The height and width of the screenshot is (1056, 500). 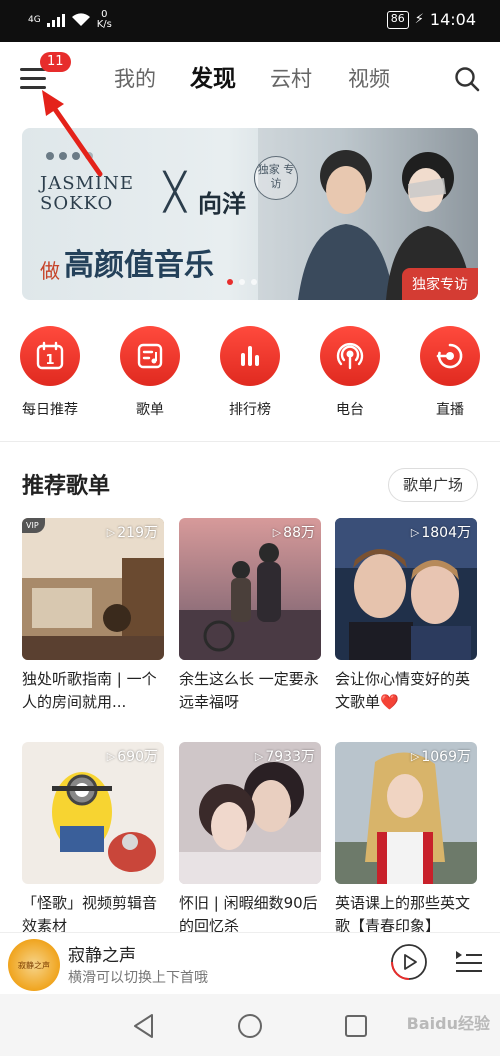 I want to click on banner-brand: JASMINE SOKKO, so click(x=87, y=193).